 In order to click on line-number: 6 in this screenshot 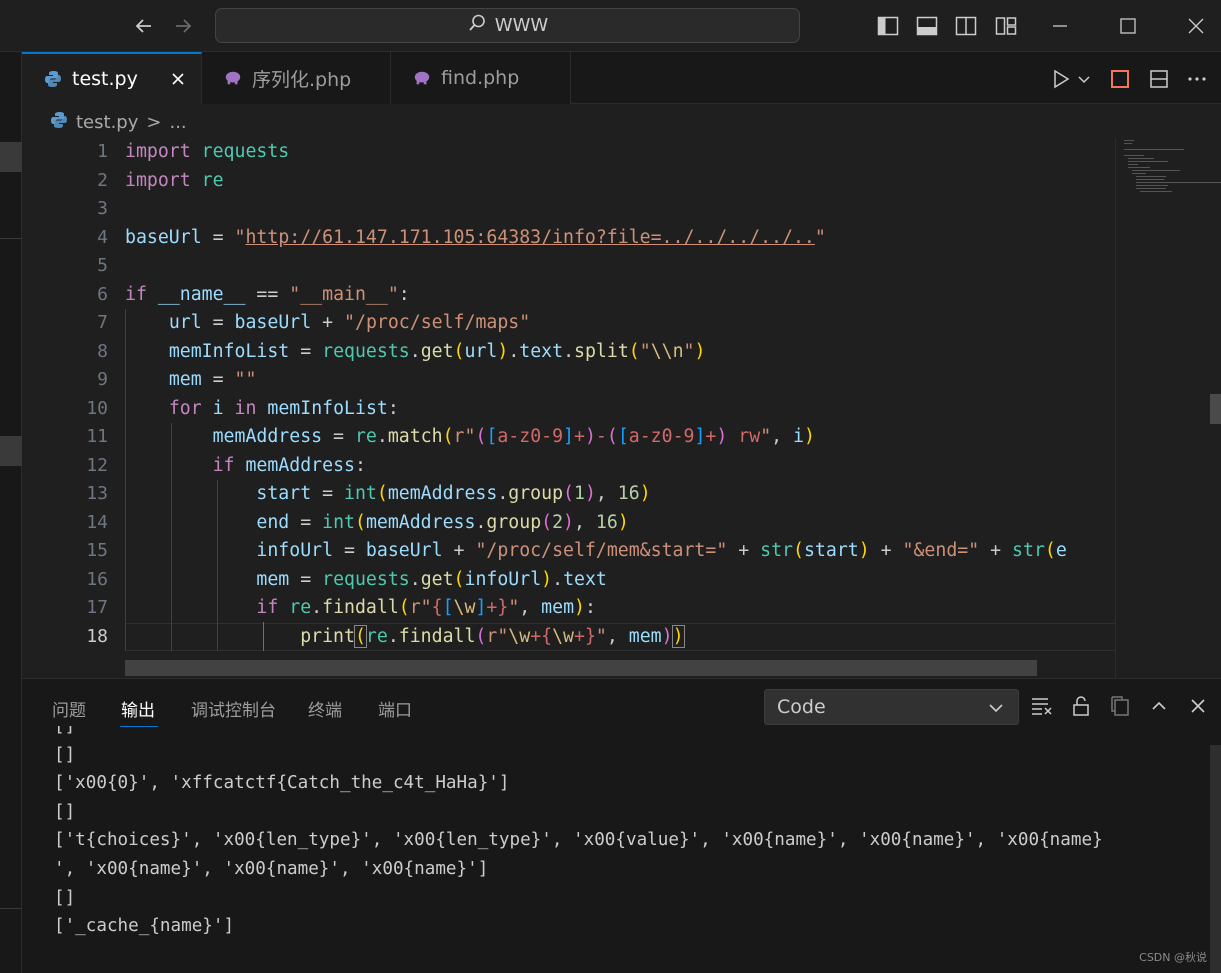, I will do `click(102, 294)`.